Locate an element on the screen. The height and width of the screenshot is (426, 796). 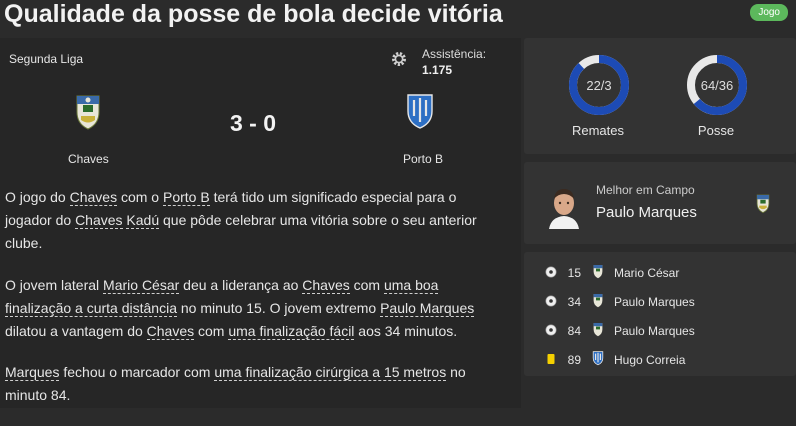
yellow-card-icon is located at coordinates (551, 359).